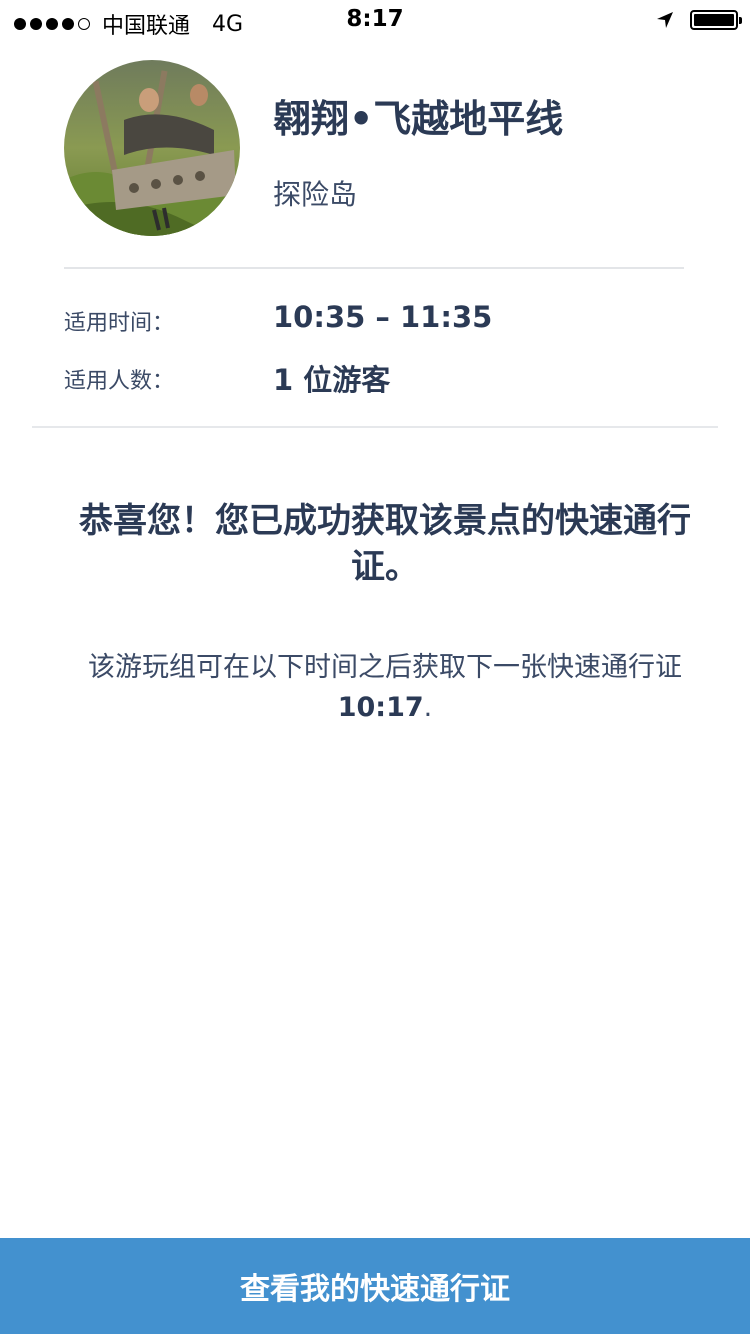 The image size is (750, 1334). I want to click on time-value: 10:35 – 11:35, so click(383, 317).